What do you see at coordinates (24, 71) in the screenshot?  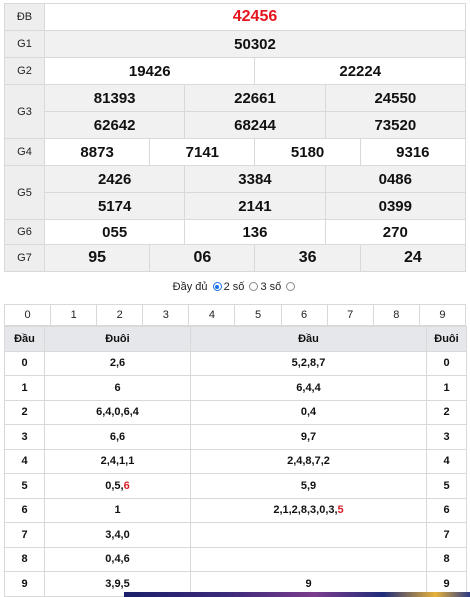 I see `prize-label: G2` at bounding box center [24, 71].